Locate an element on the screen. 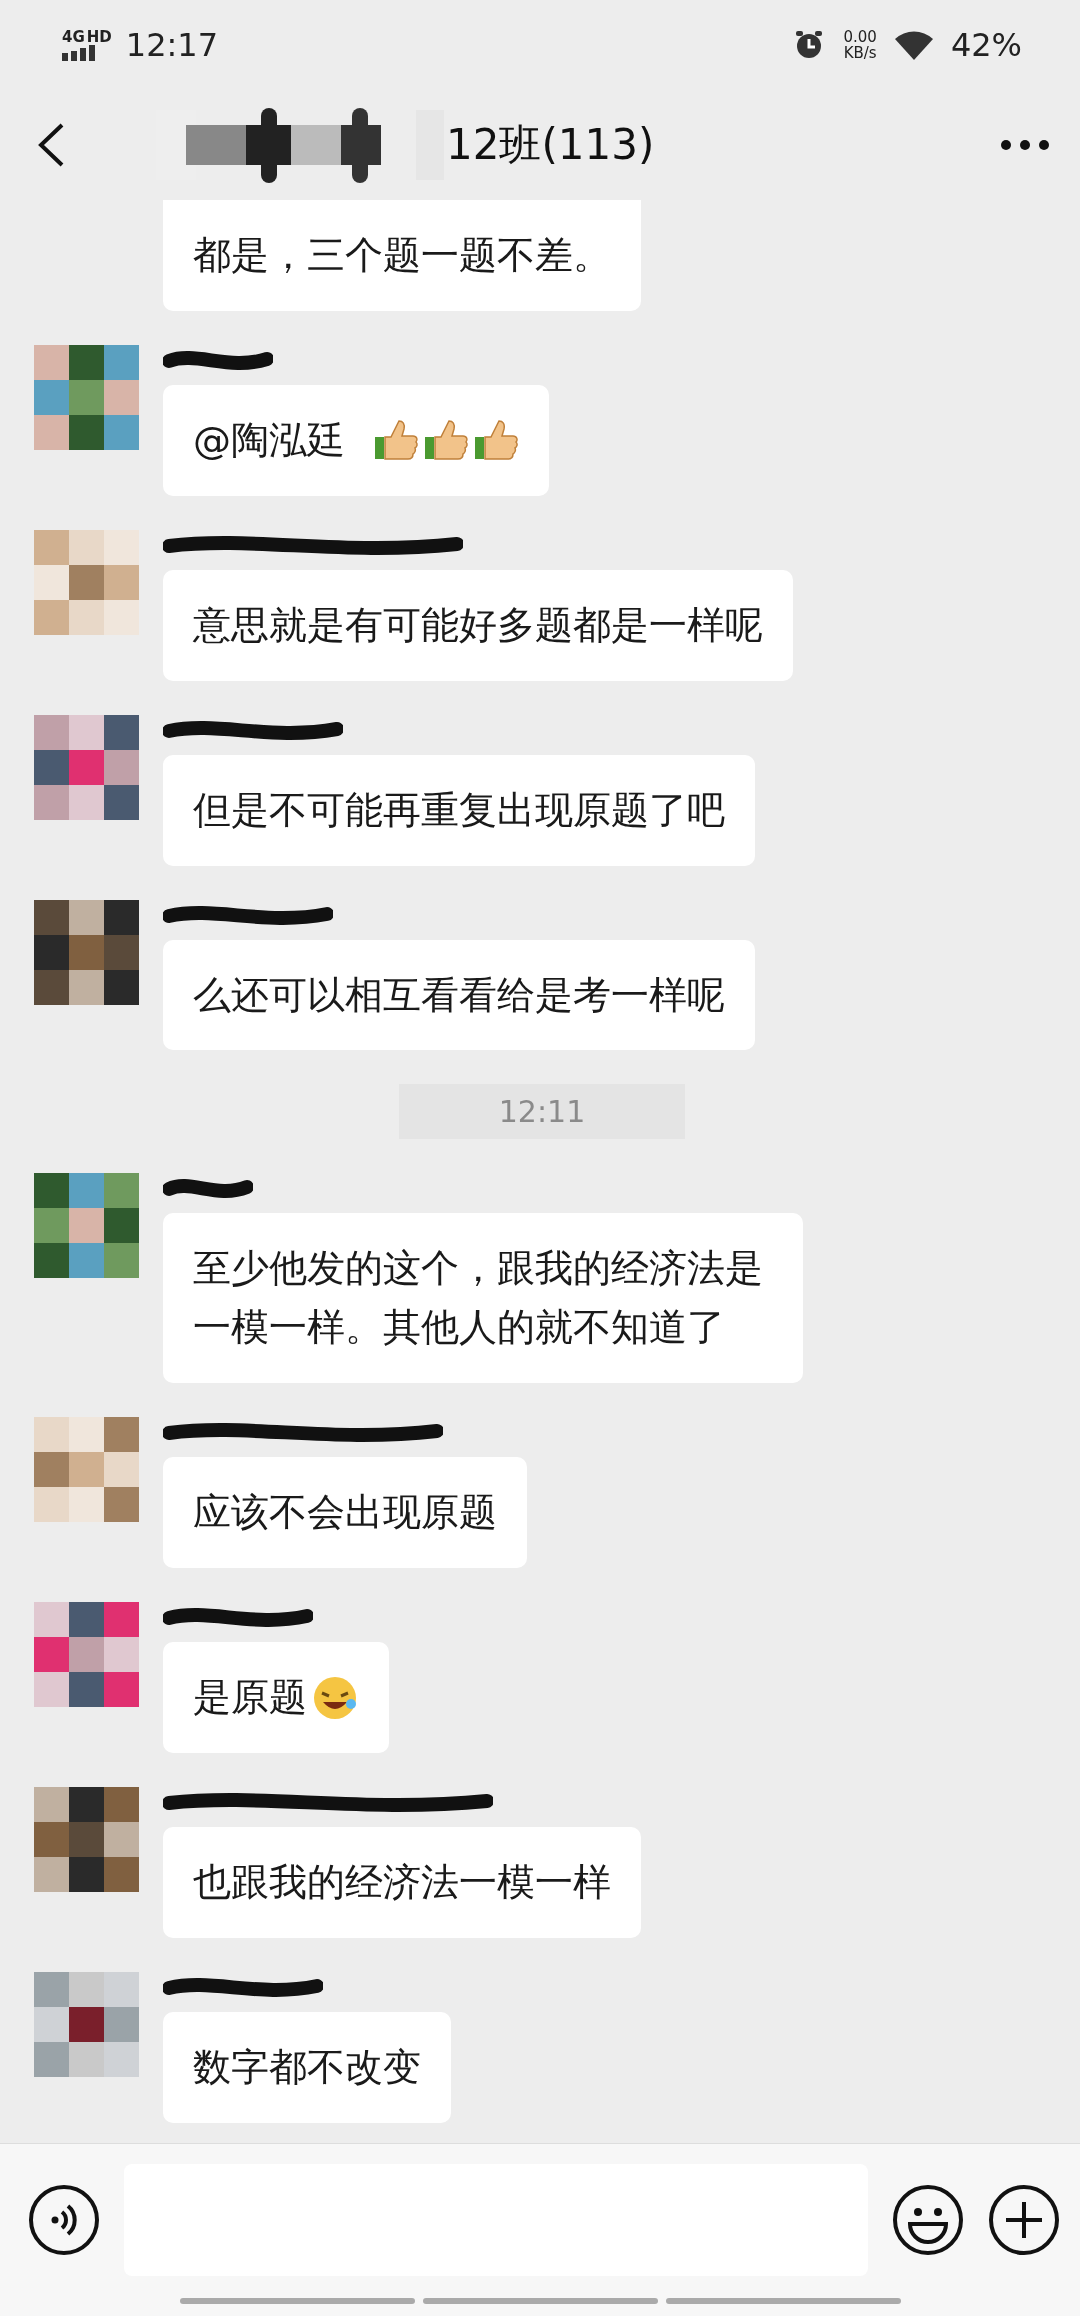  message-bubble: 是原题 is located at coordinates (276, 1697).